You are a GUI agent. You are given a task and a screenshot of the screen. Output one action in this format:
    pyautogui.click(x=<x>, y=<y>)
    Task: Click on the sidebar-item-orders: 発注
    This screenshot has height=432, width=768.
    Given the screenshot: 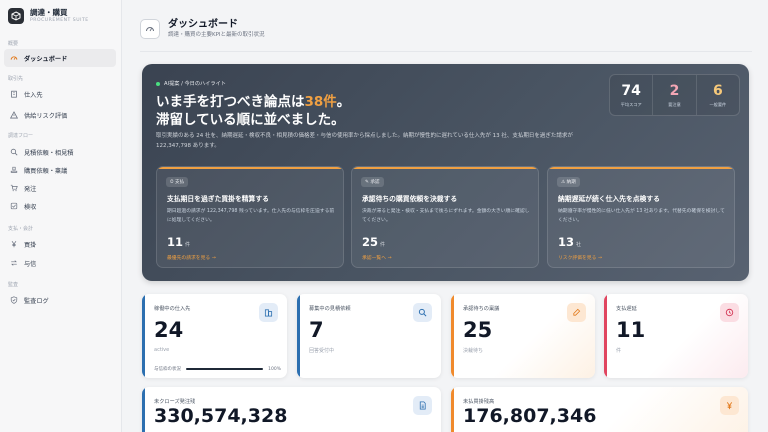 What is the action you would take?
    pyautogui.click(x=60, y=188)
    